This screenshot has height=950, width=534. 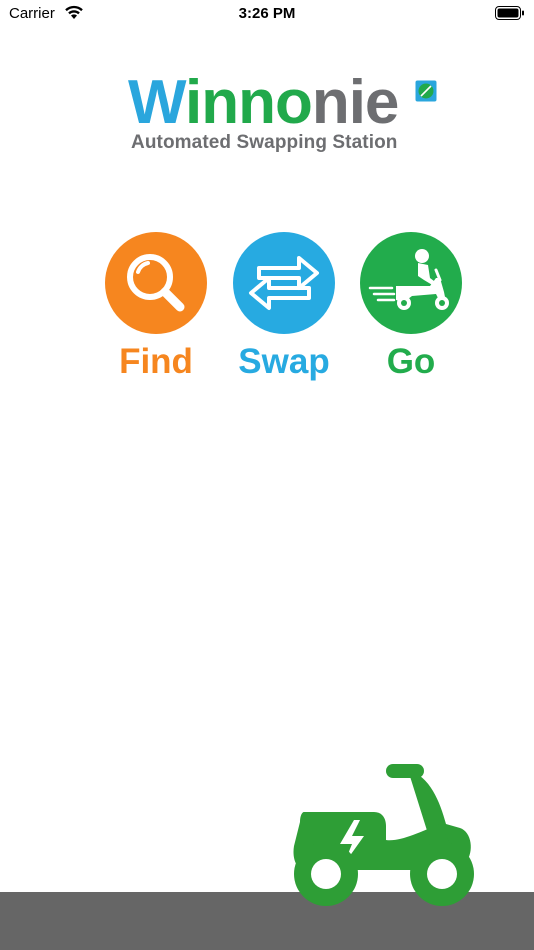 What do you see at coordinates (411, 362) in the screenshot?
I see `go-label: Go` at bounding box center [411, 362].